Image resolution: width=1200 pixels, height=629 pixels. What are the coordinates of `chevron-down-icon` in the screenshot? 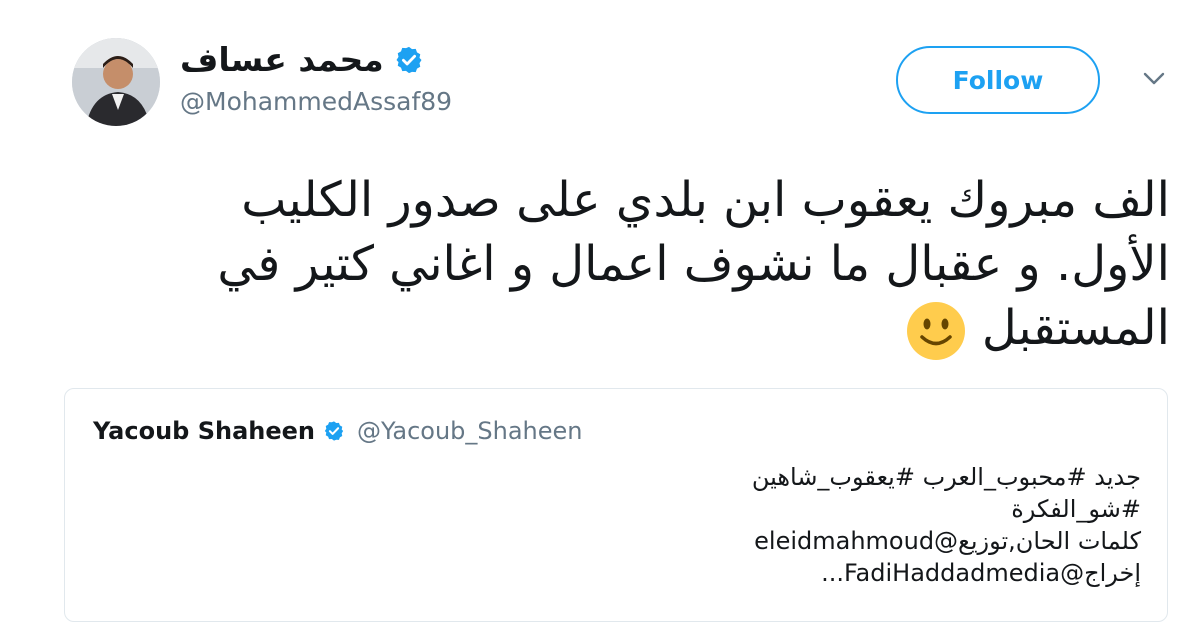 It's located at (1154, 78).